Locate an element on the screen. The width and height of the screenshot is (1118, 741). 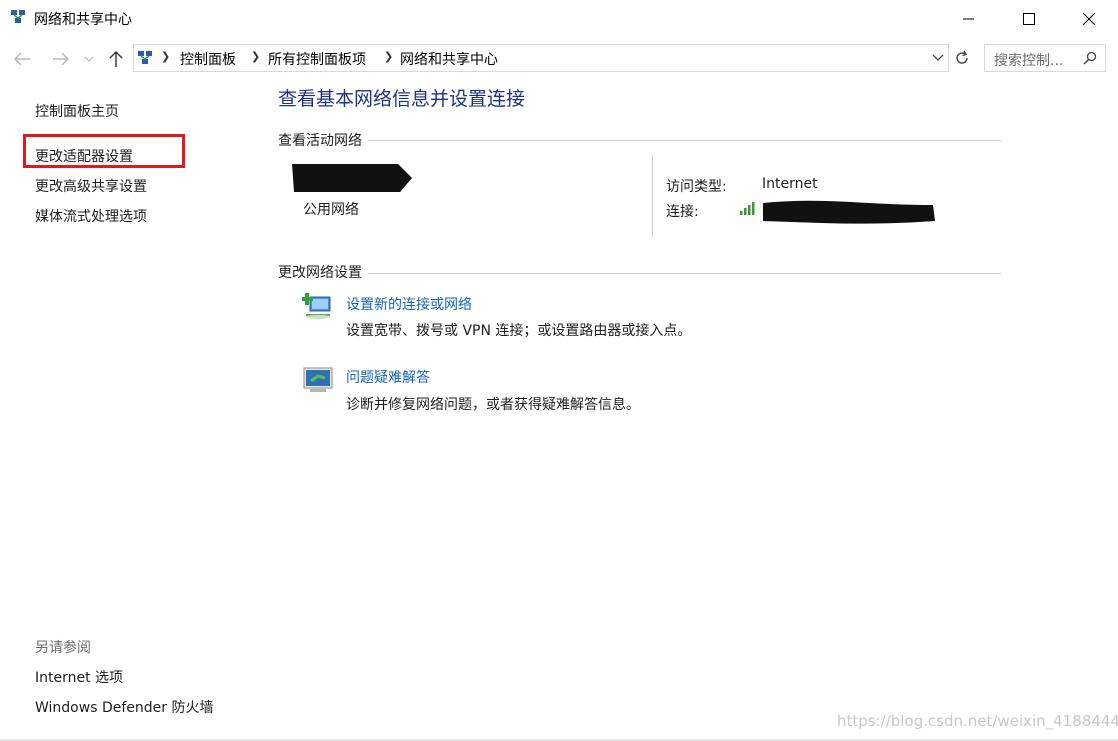
change-settings-heading: 更改网络设置 is located at coordinates (323, 272).